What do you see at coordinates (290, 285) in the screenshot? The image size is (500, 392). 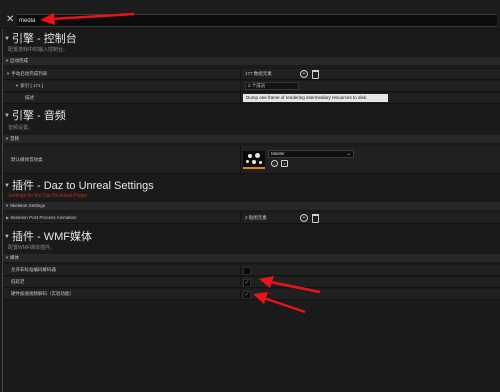 I see `annotation-arrow-low-latency` at bounding box center [290, 285].